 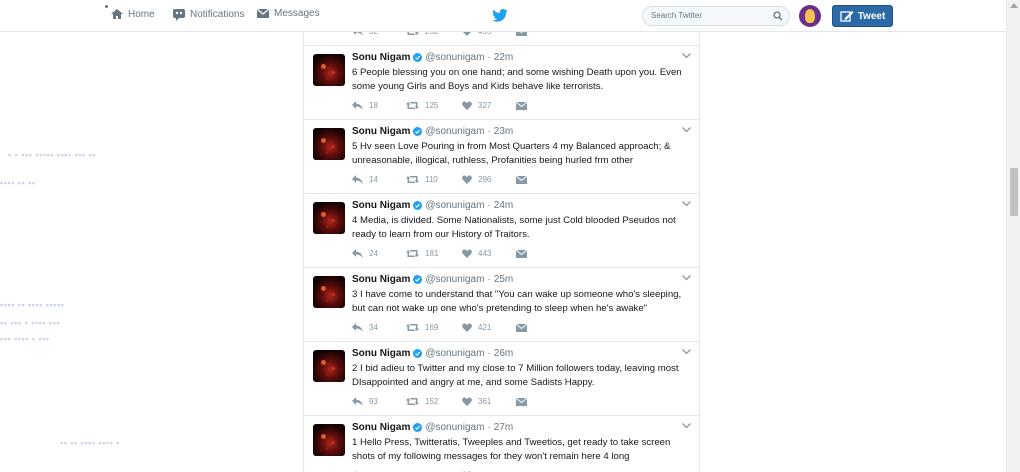 I want to click on tweet-timestamp: 25m, so click(x=503, y=279).